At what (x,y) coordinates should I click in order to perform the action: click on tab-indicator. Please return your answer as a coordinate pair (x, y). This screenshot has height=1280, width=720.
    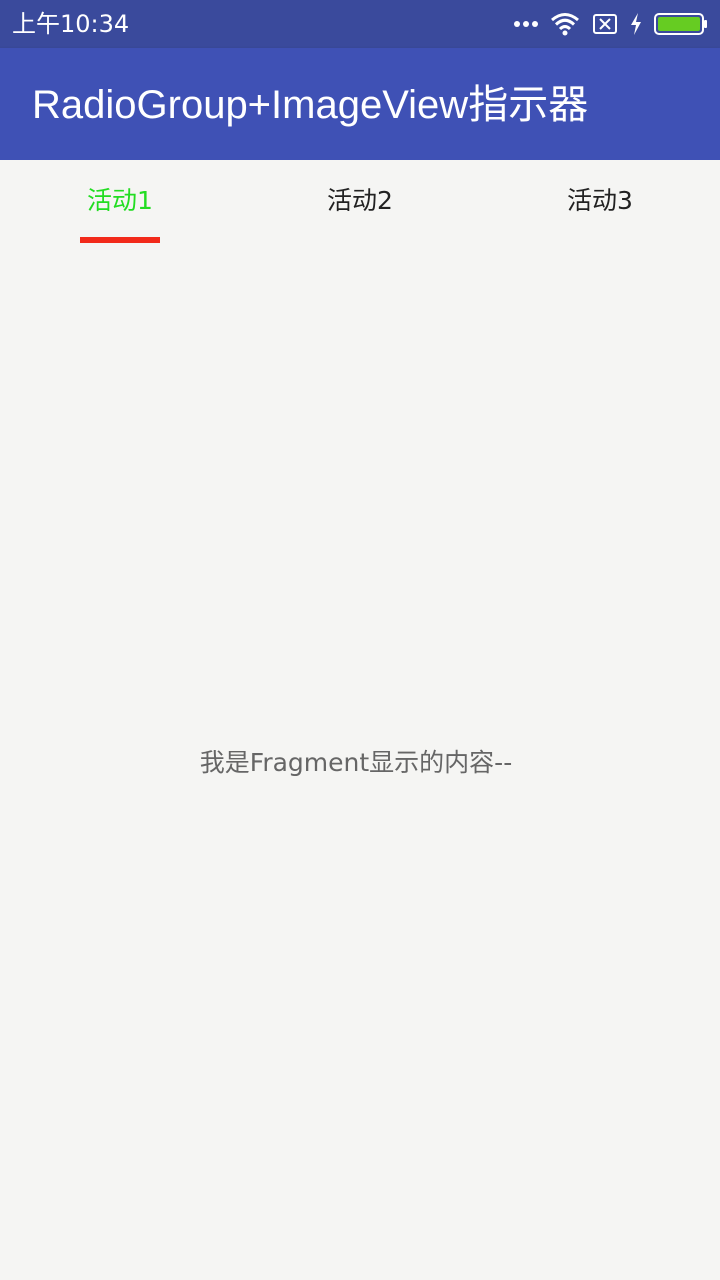
    Looking at the image, I should click on (120, 240).